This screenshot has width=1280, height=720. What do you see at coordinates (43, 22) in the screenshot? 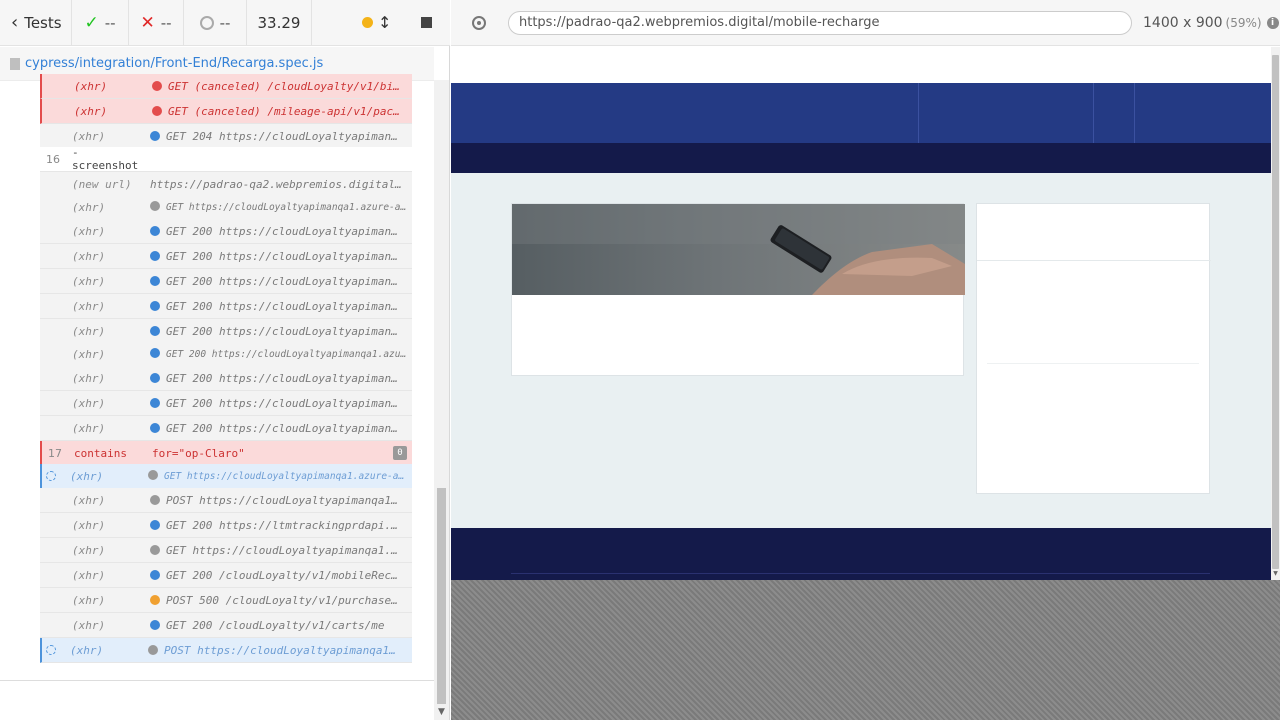
I see `tests-label: Tests` at bounding box center [43, 22].